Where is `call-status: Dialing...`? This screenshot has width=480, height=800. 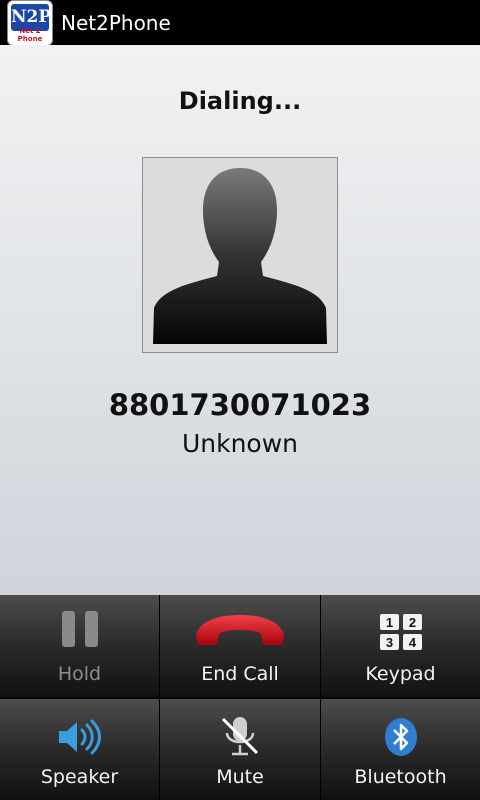 call-status: Dialing... is located at coordinates (240, 101).